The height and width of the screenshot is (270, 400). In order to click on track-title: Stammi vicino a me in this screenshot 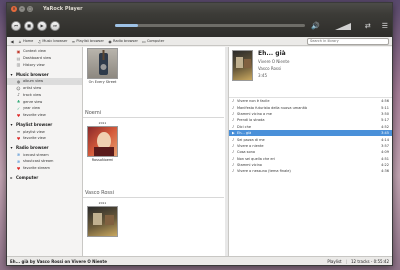, I will do `click(254, 113)`.